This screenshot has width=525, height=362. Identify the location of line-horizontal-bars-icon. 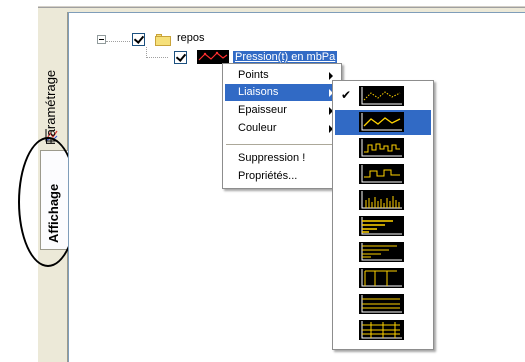
(381, 226).